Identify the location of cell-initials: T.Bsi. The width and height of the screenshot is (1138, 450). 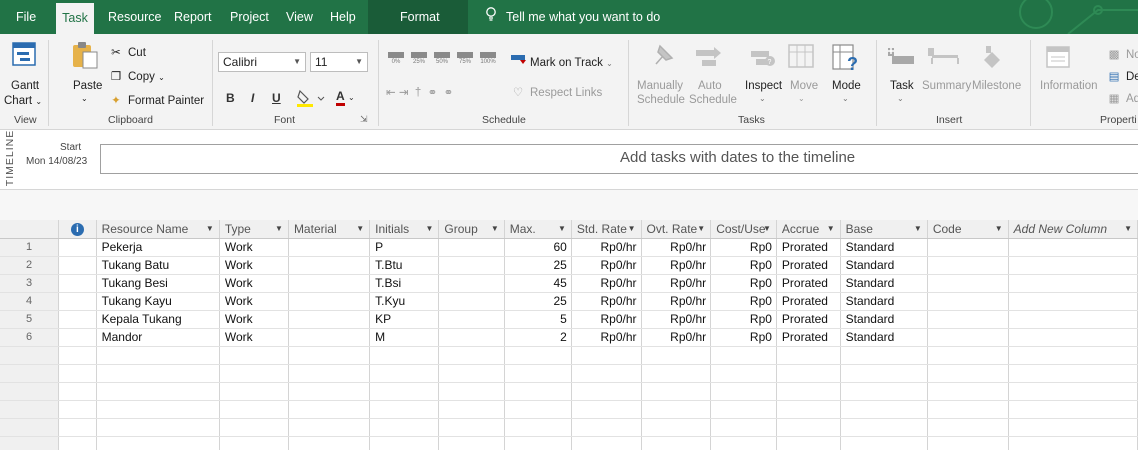
(404, 283).